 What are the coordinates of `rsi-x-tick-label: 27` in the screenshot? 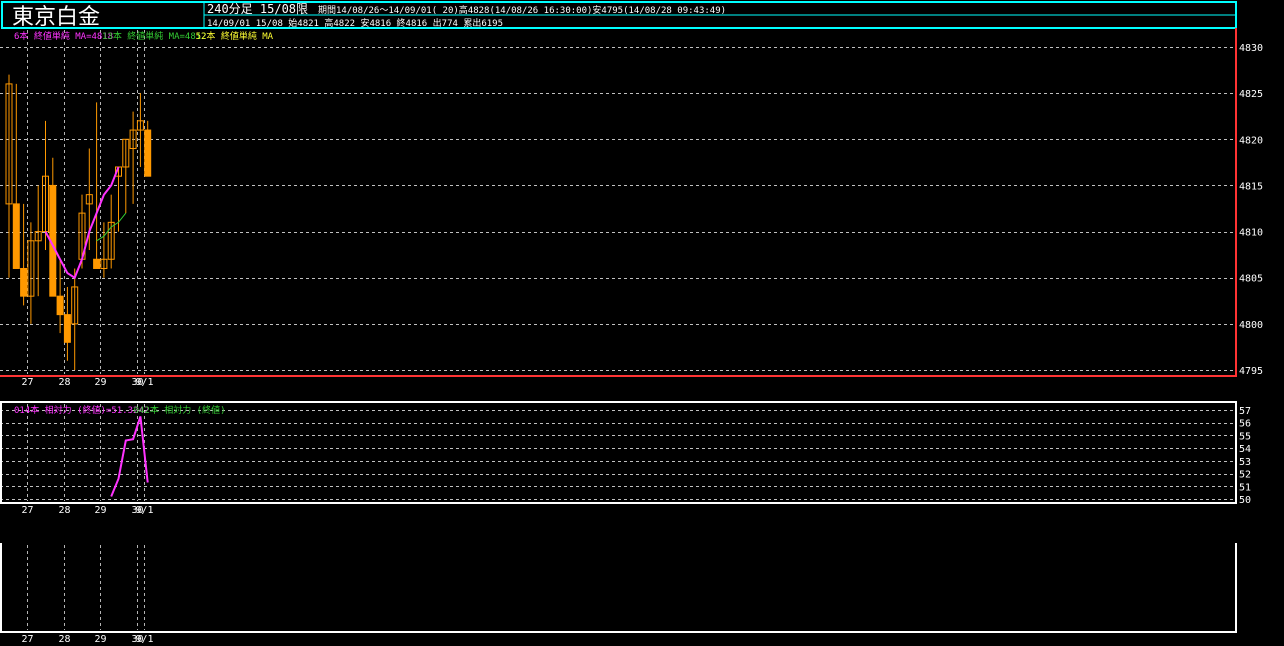 It's located at (27, 510).